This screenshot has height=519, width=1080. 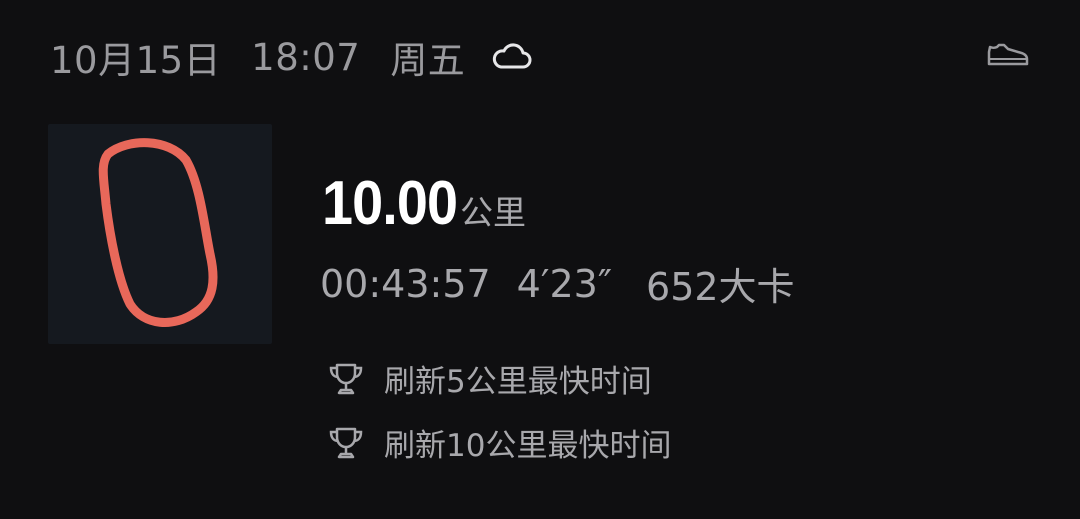 I want to click on record-label: 刷新5公里最快时间, so click(x=518, y=382).